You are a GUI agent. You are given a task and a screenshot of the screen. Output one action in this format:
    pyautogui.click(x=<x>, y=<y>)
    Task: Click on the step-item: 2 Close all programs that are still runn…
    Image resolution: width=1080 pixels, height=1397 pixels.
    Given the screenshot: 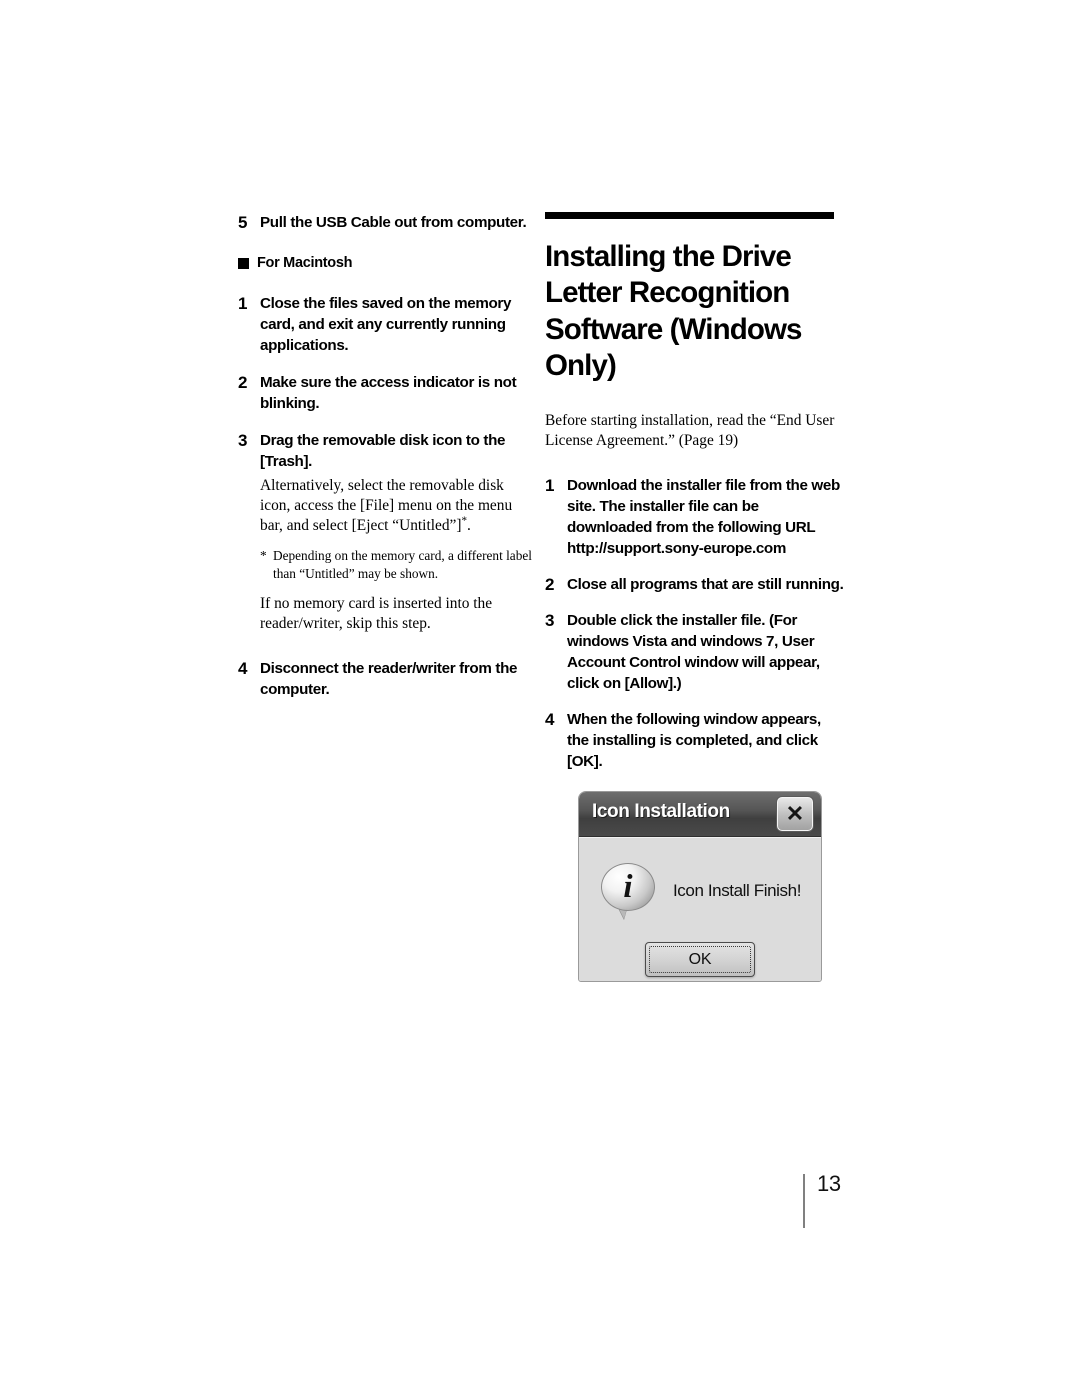 What is the action you would take?
    pyautogui.click(x=695, y=584)
    